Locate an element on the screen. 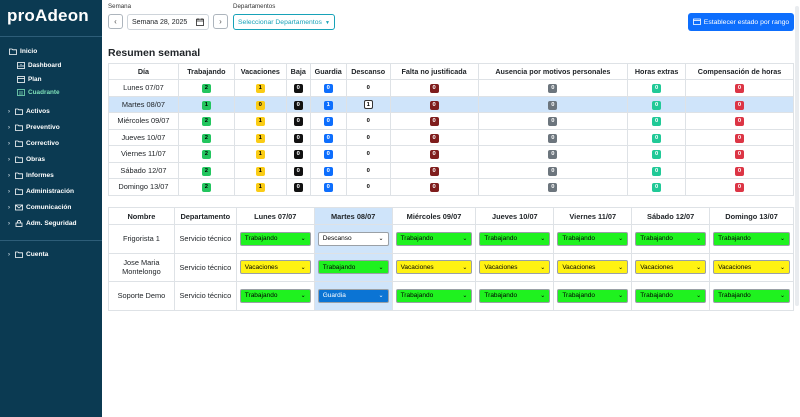 The image size is (800, 417). prev-week-button: ‹ is located at coordinates (115, 21).